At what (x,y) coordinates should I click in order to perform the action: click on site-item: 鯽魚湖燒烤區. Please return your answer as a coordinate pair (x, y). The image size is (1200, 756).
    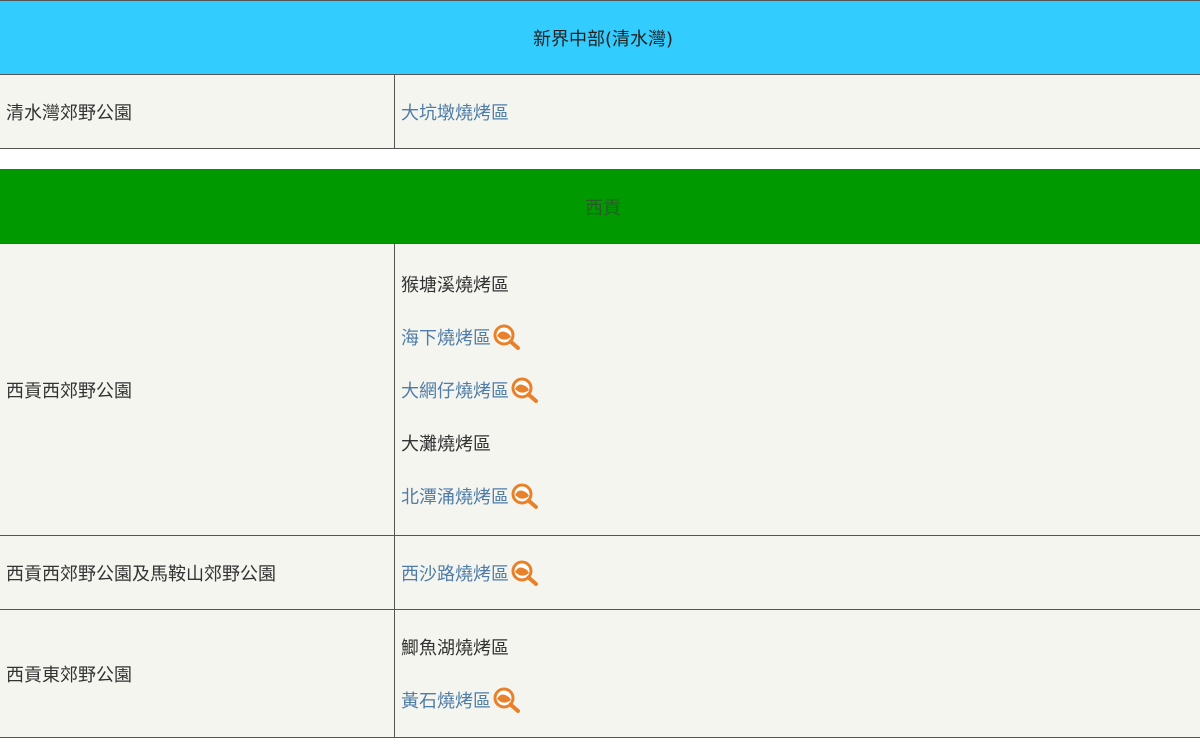
    Looking at the image, I should click on (800, 647).